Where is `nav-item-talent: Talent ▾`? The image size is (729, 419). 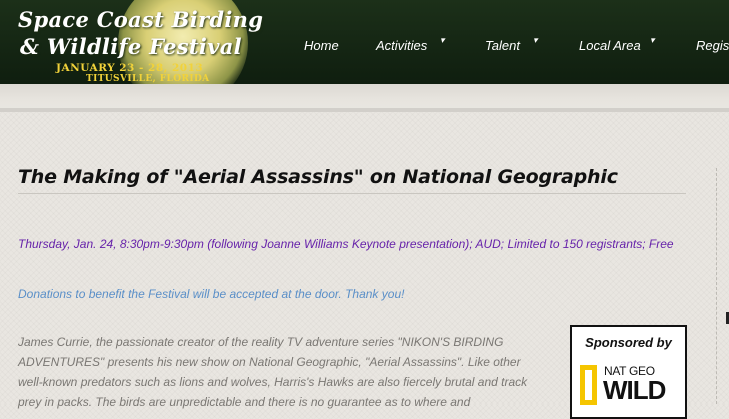 nav-item-talent: Talent ▾ is located at coordinates (511, 44).